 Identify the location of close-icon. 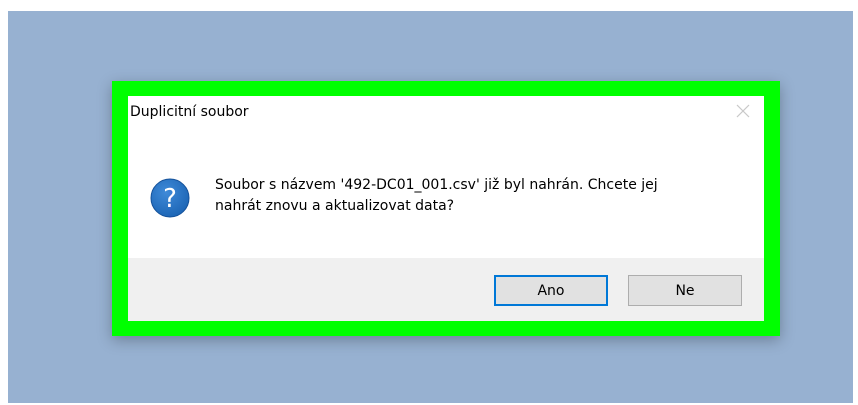
(743, 111).